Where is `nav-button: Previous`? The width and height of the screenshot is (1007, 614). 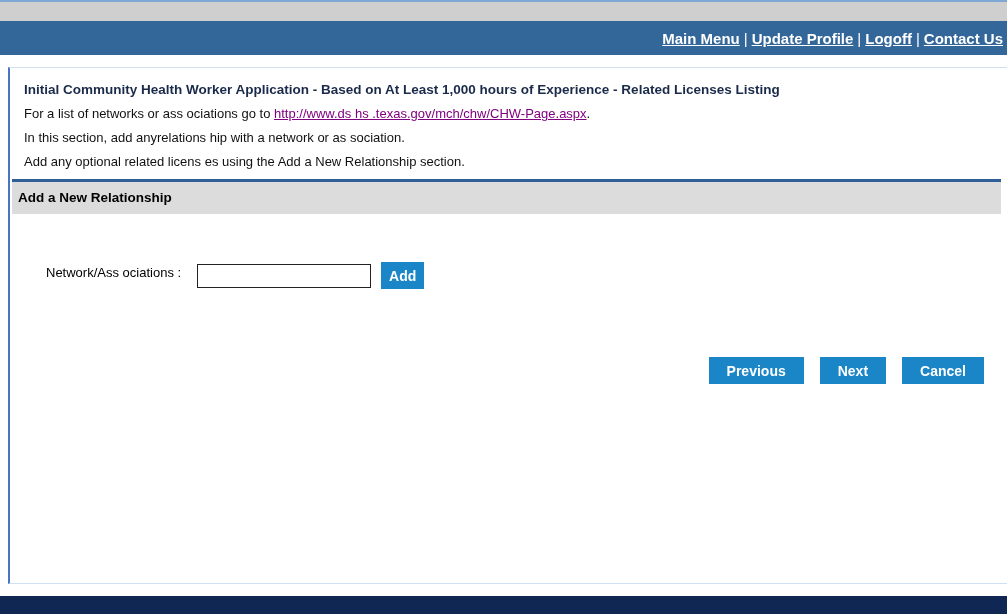 nav-button: Previous is located at coordinates (756, 370).